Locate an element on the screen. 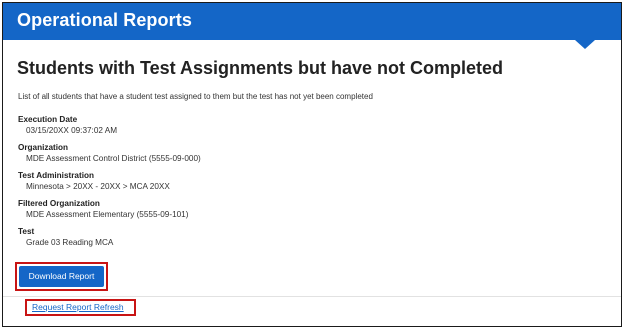  detail-value: MDE Assessment Elementary (5555-09-101) is located at coordinates (107, 214).